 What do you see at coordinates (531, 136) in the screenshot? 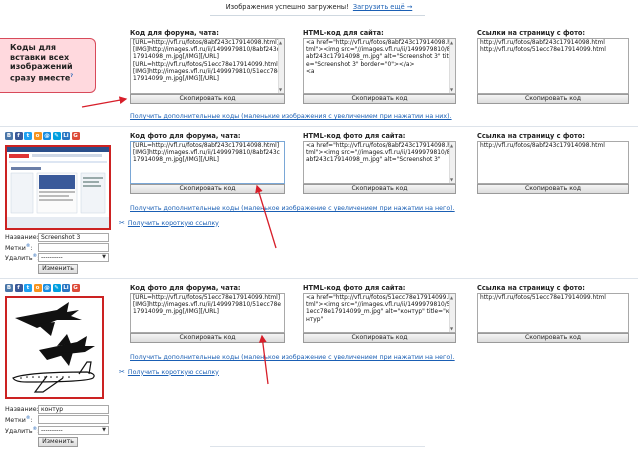
I see `image1-link-header: Ссылка на страницу с фото:` at bounding box center [531, 136].